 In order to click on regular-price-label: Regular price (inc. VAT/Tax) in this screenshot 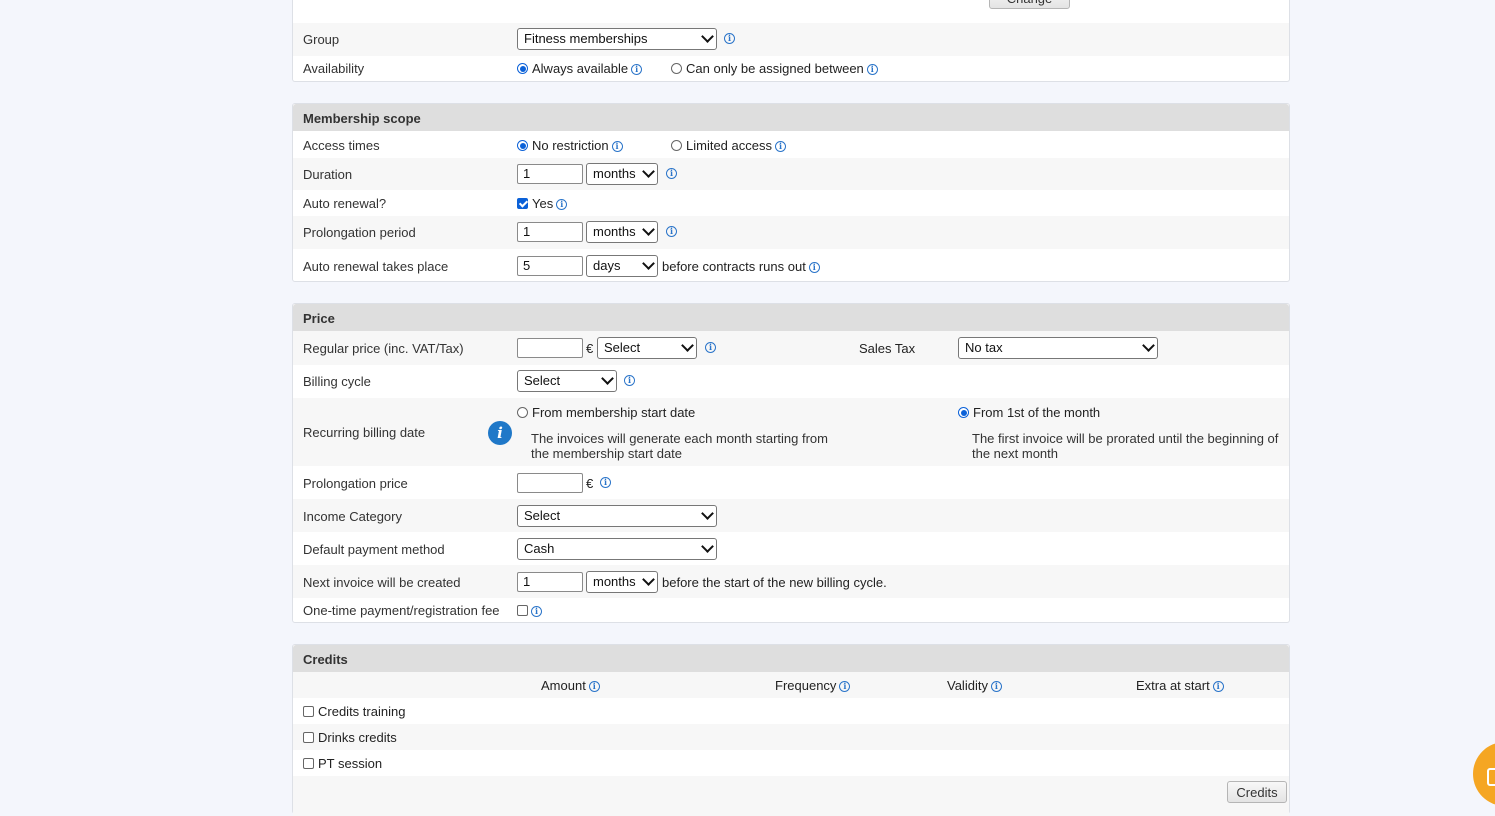, I will do `click(383, 348)`.